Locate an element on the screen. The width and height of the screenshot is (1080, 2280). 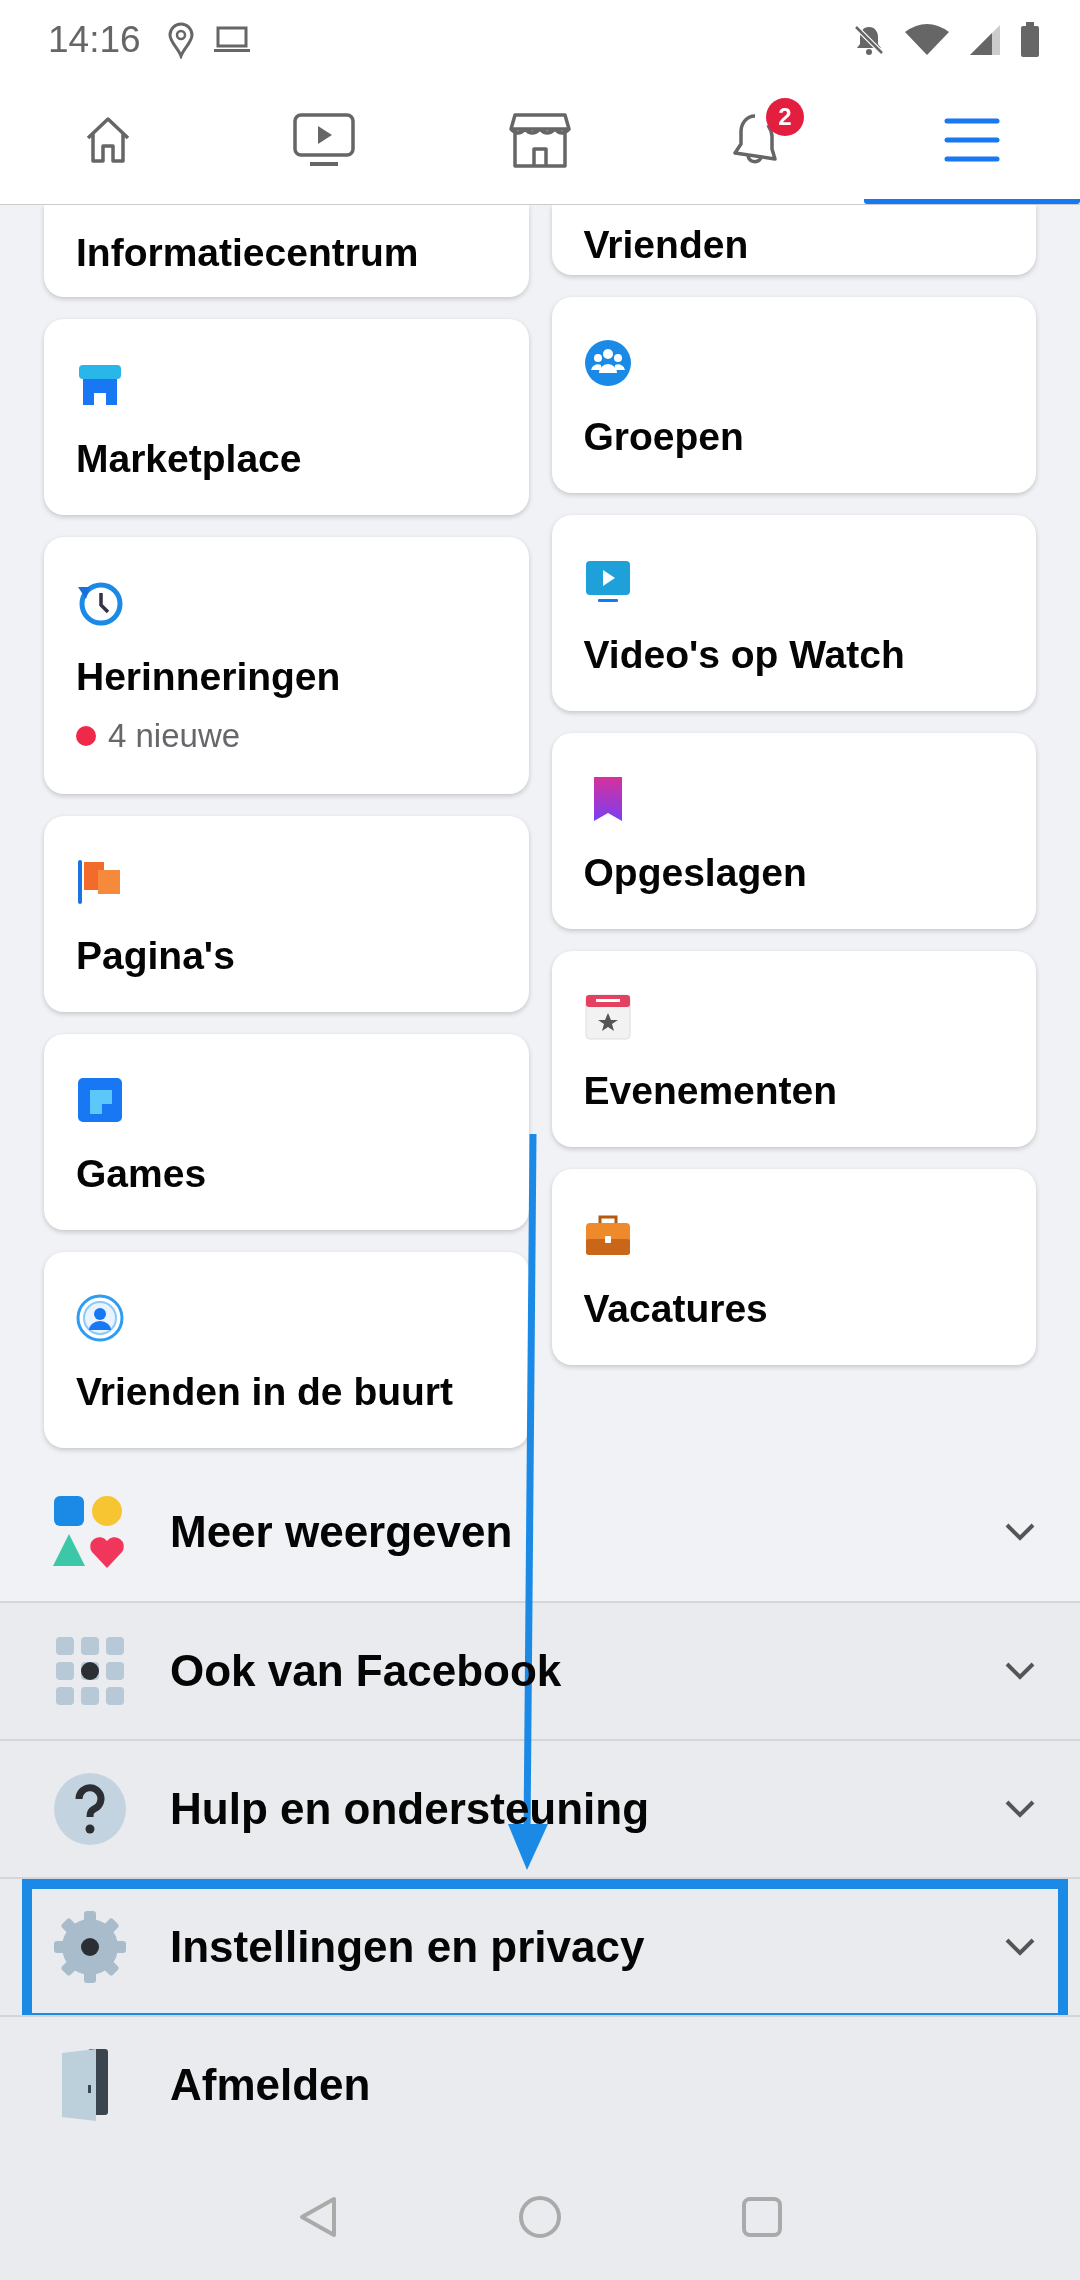
shortcut-card: Marketplace is located at coordinates (286, 417).